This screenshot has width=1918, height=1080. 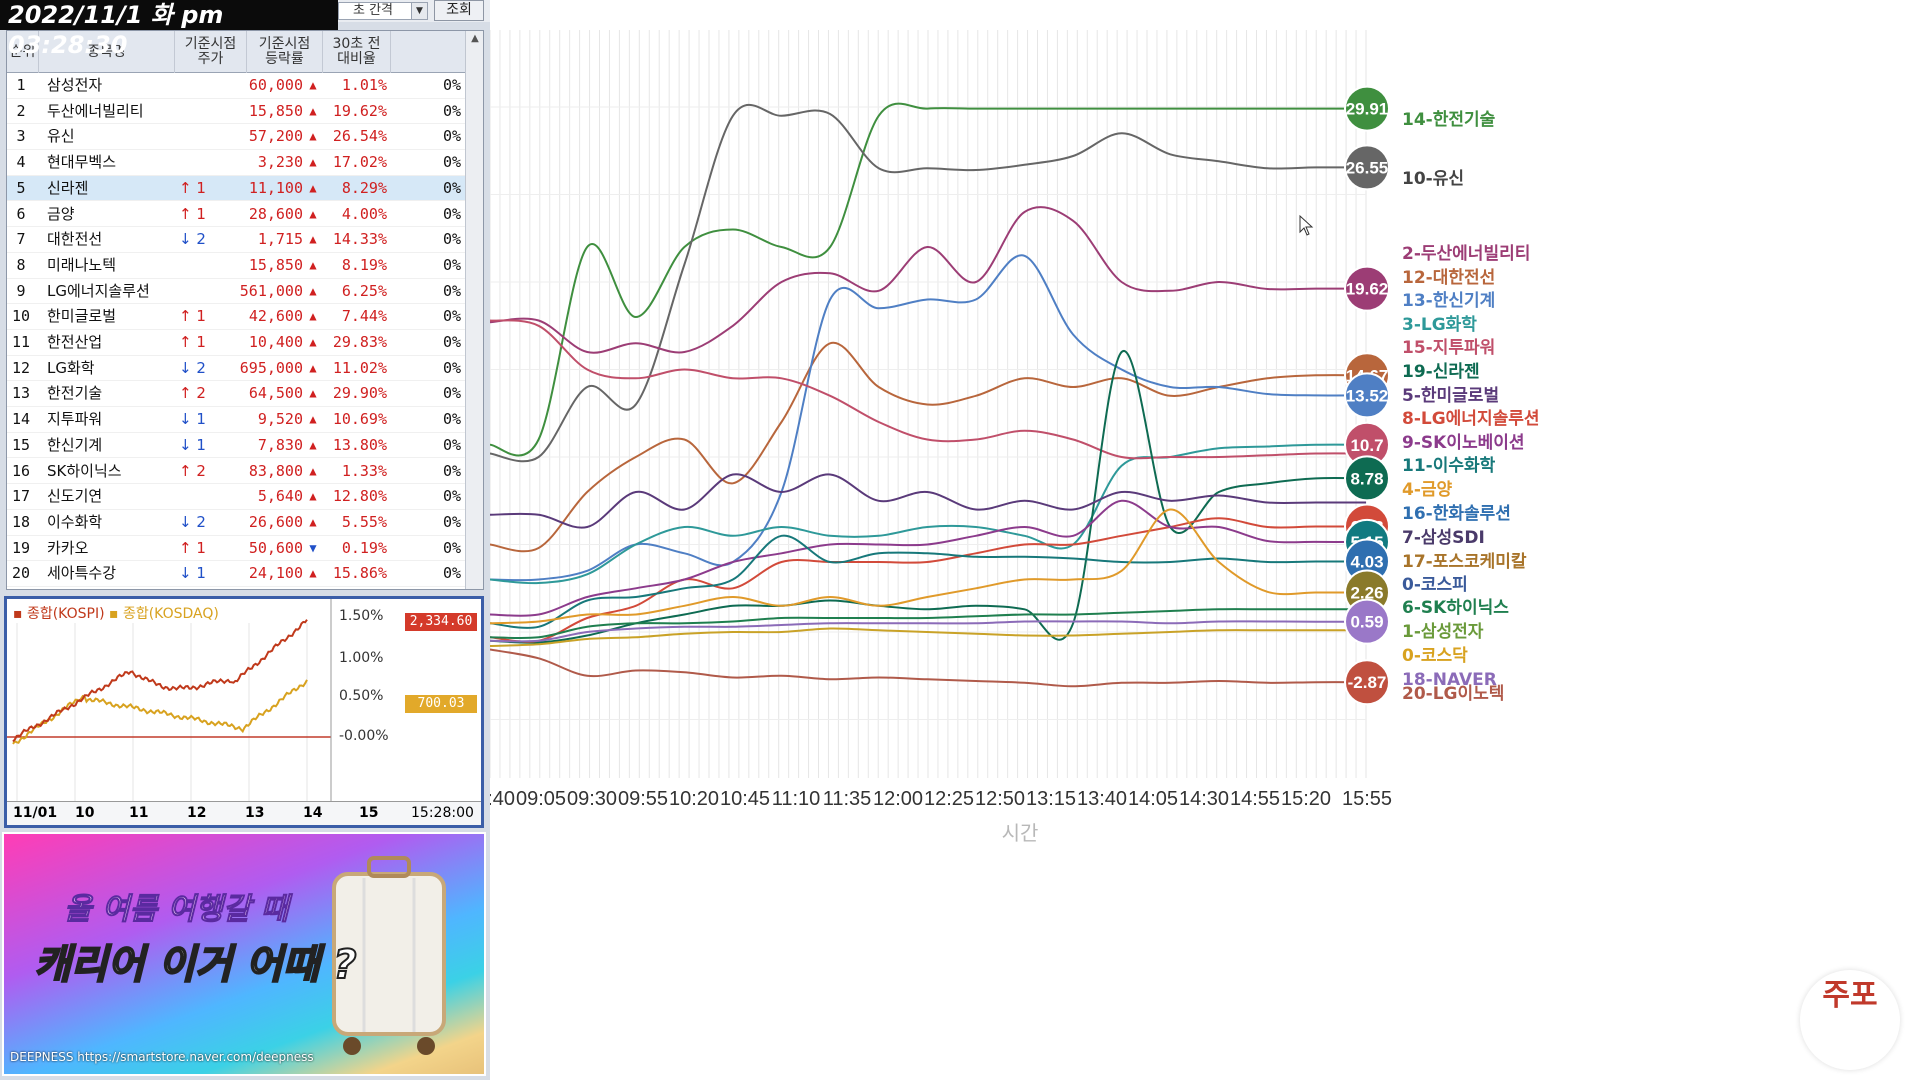 What do you see at coordinates (796, 799) in the screenshot?
I see `x-tick-label: 11:10` at bounding box center [796, 799].